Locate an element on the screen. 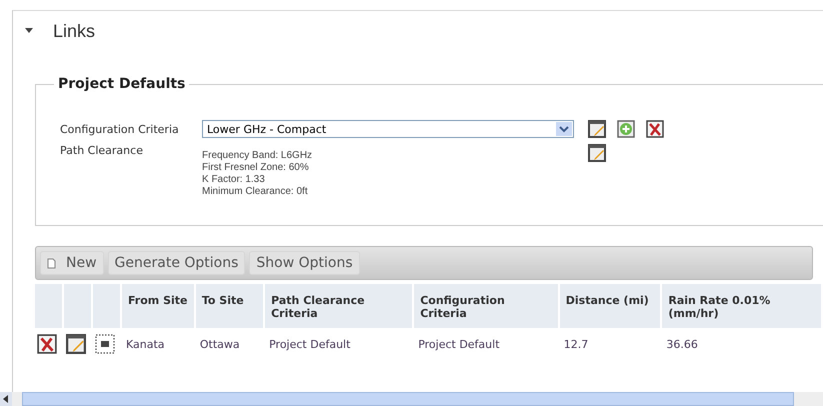  clearance-detail: K Factor: 1.33 is located at coordinates (234, 180).